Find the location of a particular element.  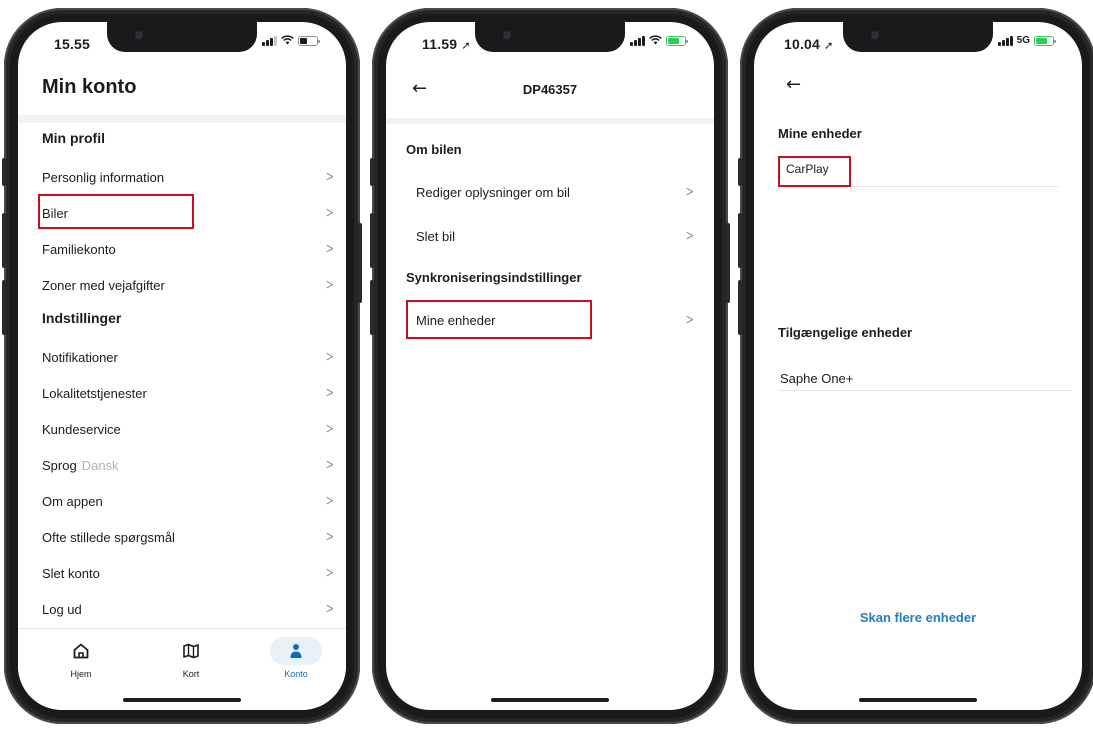

status-time: 15.55 is located at coordinates (72, 44).